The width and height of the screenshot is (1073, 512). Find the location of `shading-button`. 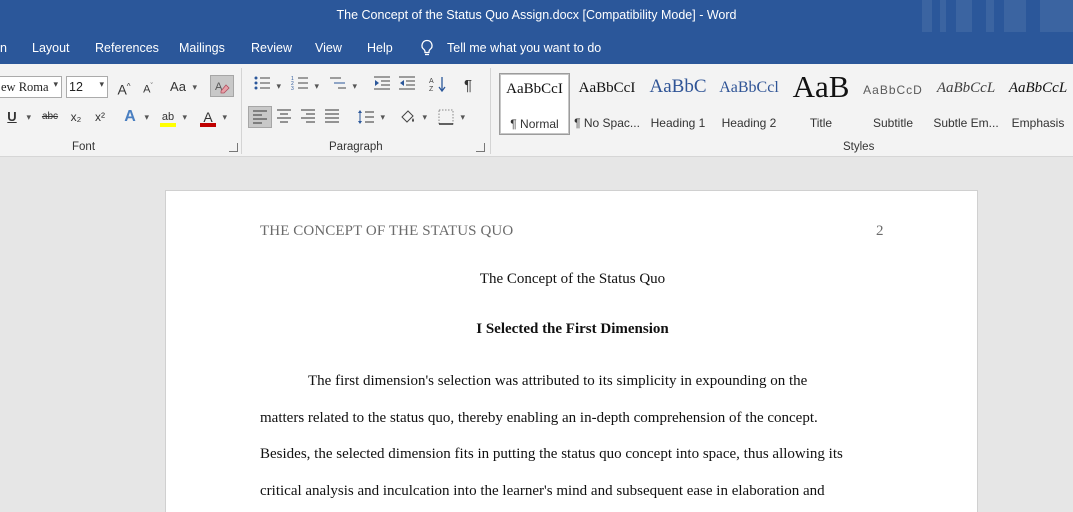

shading-button is located at coordinates (411, 117).